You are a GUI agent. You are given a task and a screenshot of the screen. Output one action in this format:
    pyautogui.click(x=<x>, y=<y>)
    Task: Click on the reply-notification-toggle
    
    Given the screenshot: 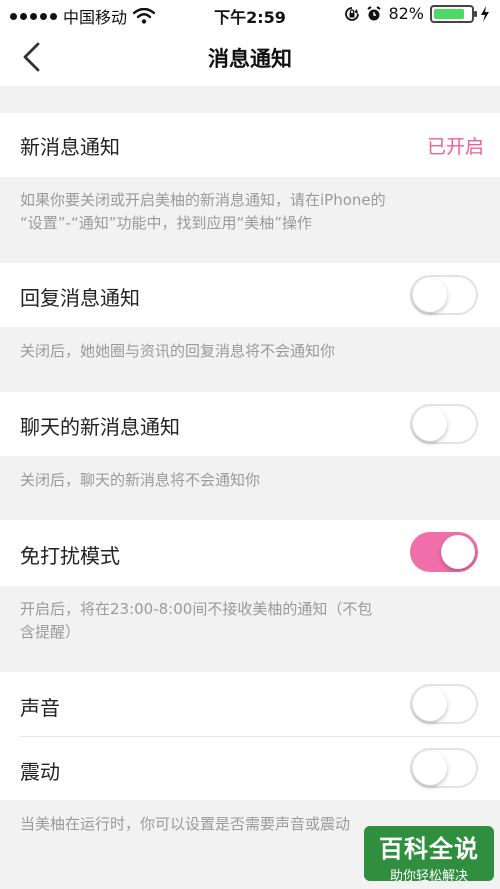 What is the action you would take?
    pyautogui.click(x=444, y=295)
    